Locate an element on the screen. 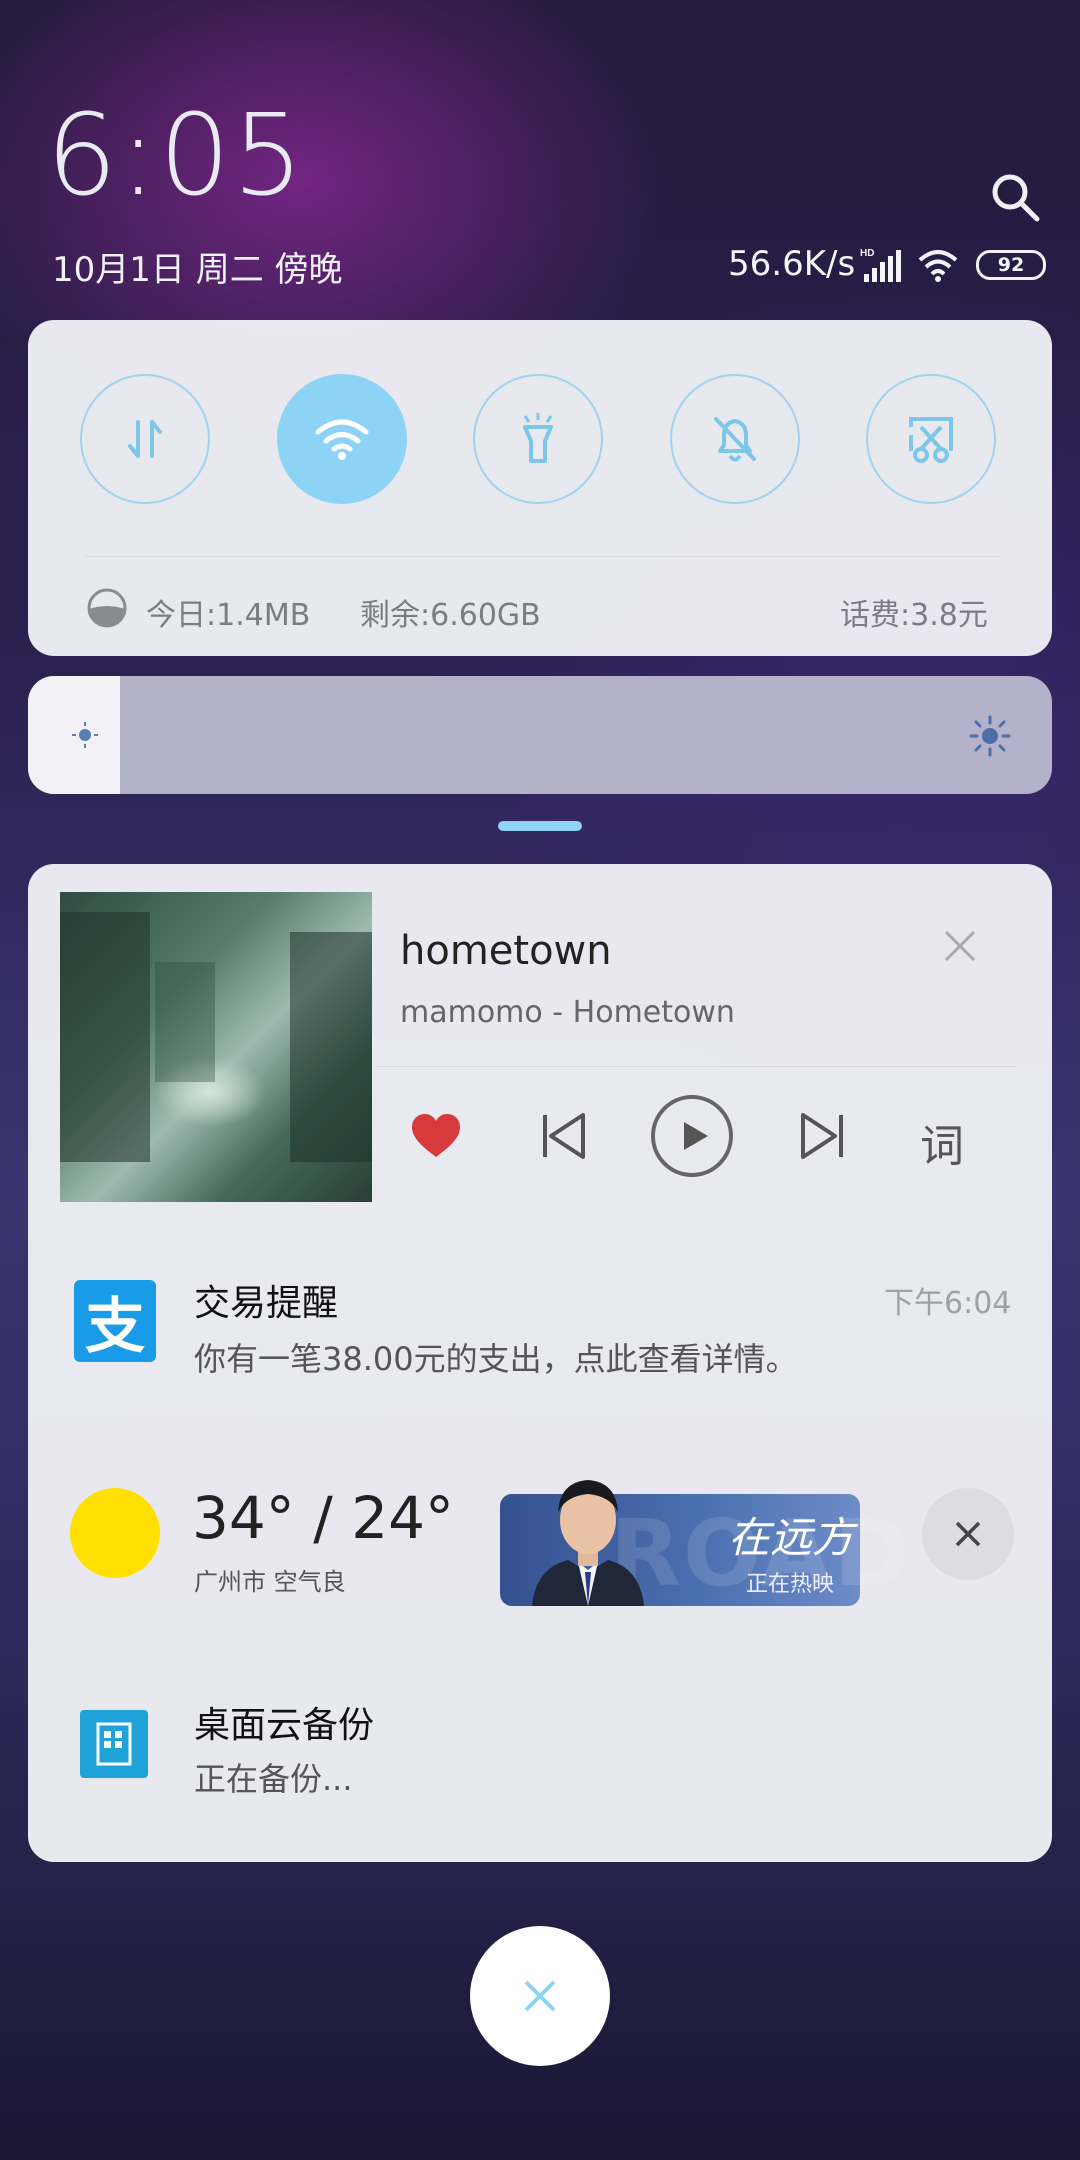 This screenshot has height=2160, width=1080. battery-level: 92 is located at coordinates (1011, 265).